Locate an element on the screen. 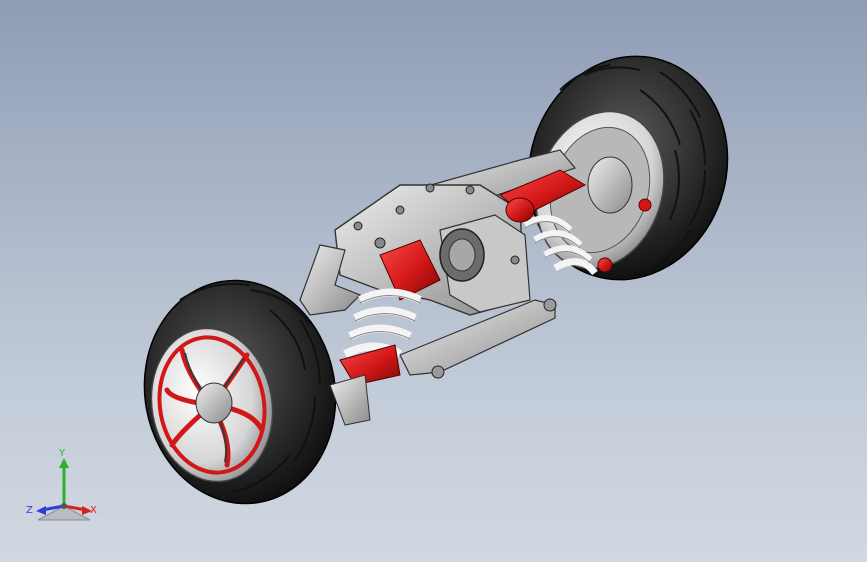  y-axis-arrow is located at coordinates (64, 463).